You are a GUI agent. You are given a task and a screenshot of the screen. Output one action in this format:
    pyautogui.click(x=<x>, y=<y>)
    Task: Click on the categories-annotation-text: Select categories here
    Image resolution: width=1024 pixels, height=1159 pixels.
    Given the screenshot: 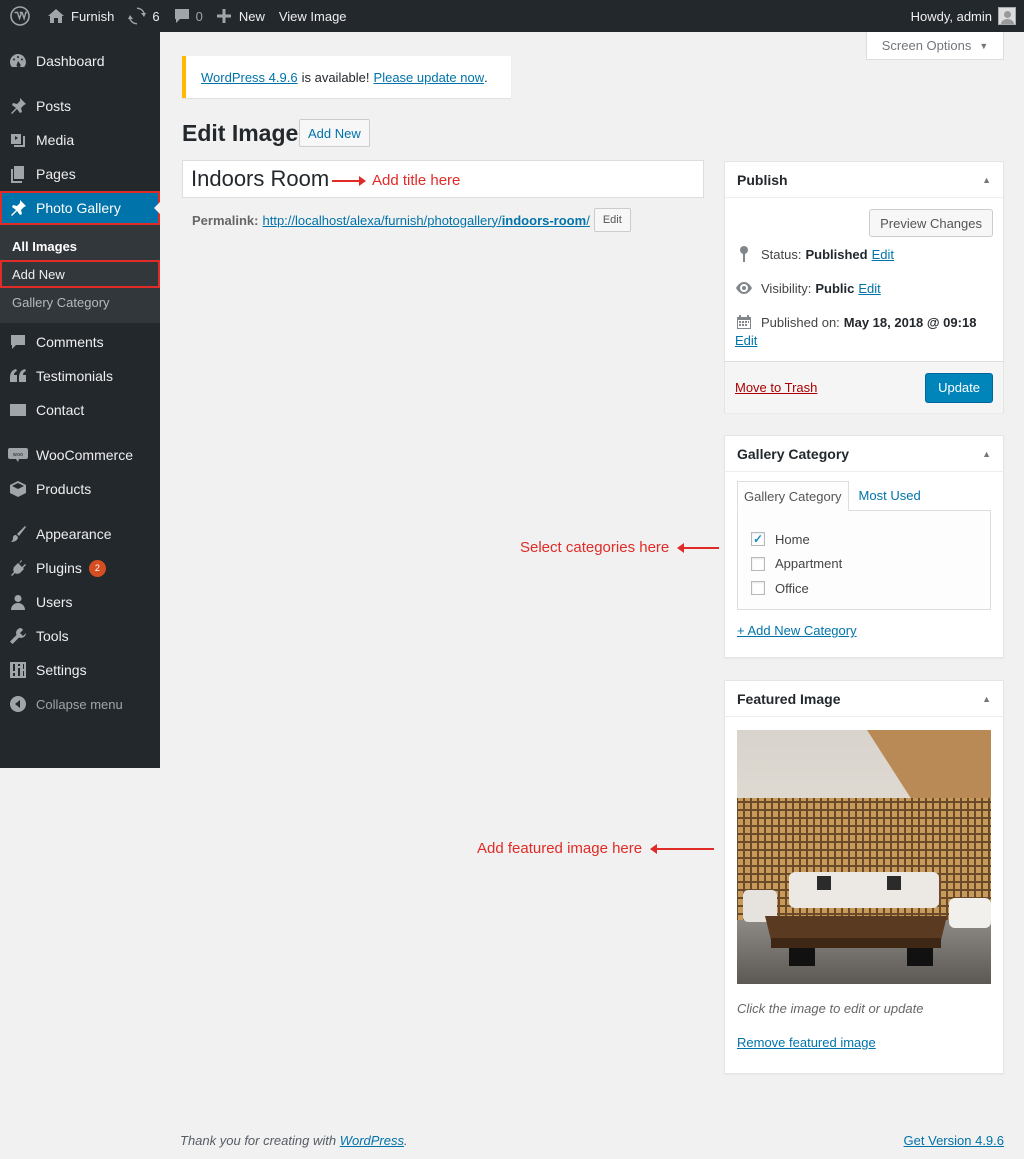 What is the action you would take?
    pyautogui.click(x=595, y=547)
    